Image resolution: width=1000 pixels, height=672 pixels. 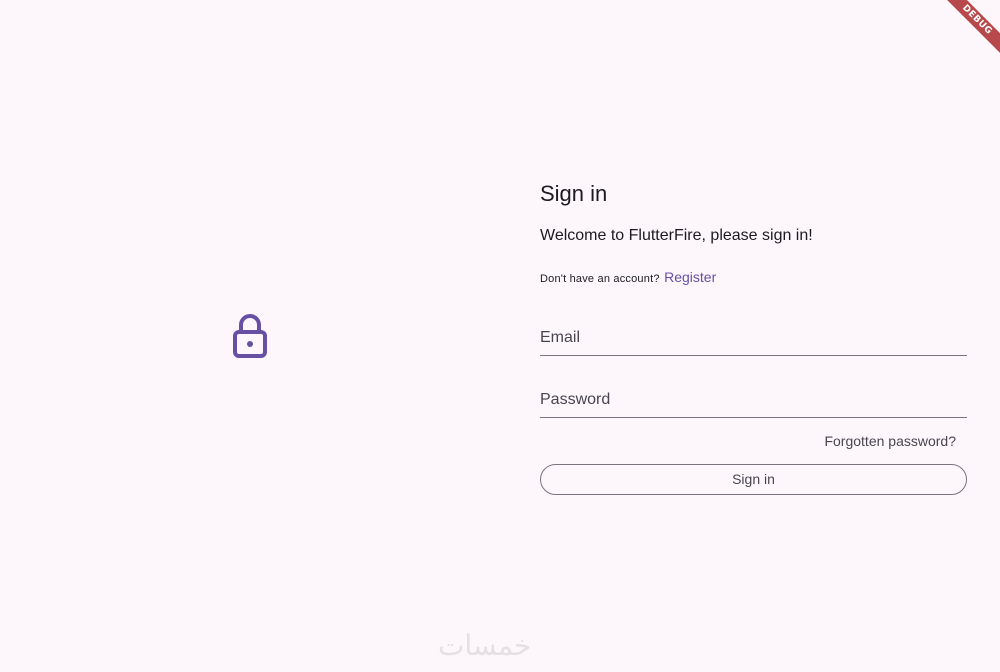 What do you see at coordinates (753, 479) in the screenshot?
I see `sign-in-button: Sign in` at bounding box center [753, 479].